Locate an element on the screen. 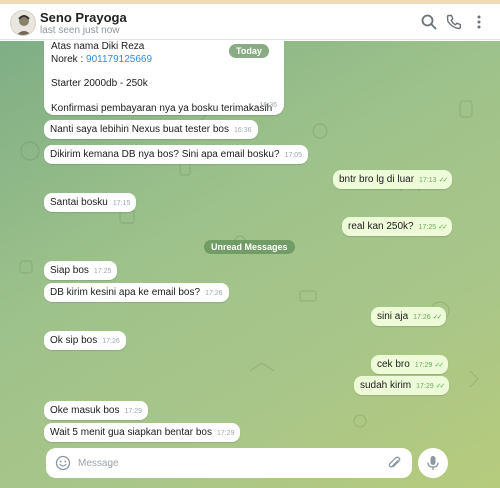 The width and height of the screenshot is (500, 488). message-bubble: sini aja 17:26 ✓✓ is located at coordinates (409, 316).